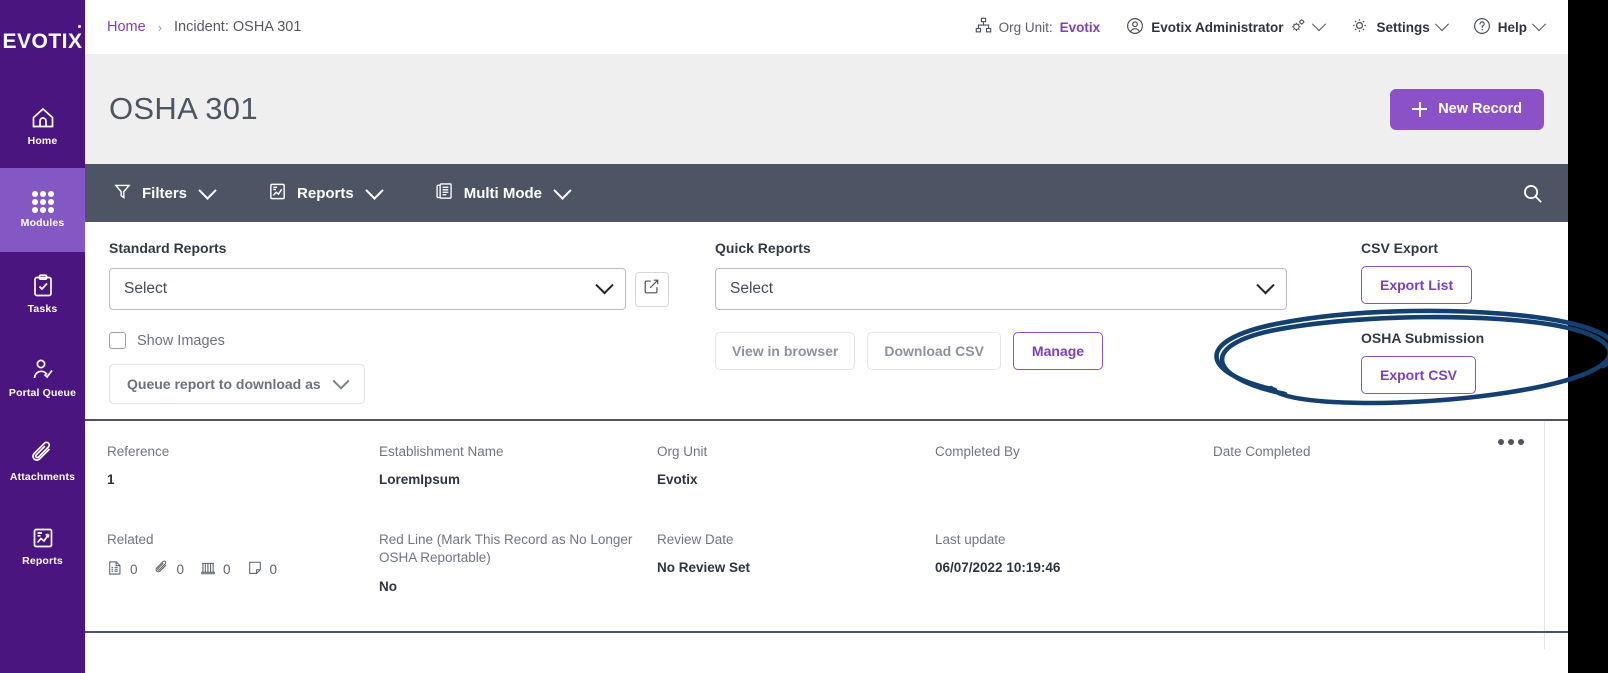  I want to click on csv-export-block: CSV Export Export List, so click(1422, 272).